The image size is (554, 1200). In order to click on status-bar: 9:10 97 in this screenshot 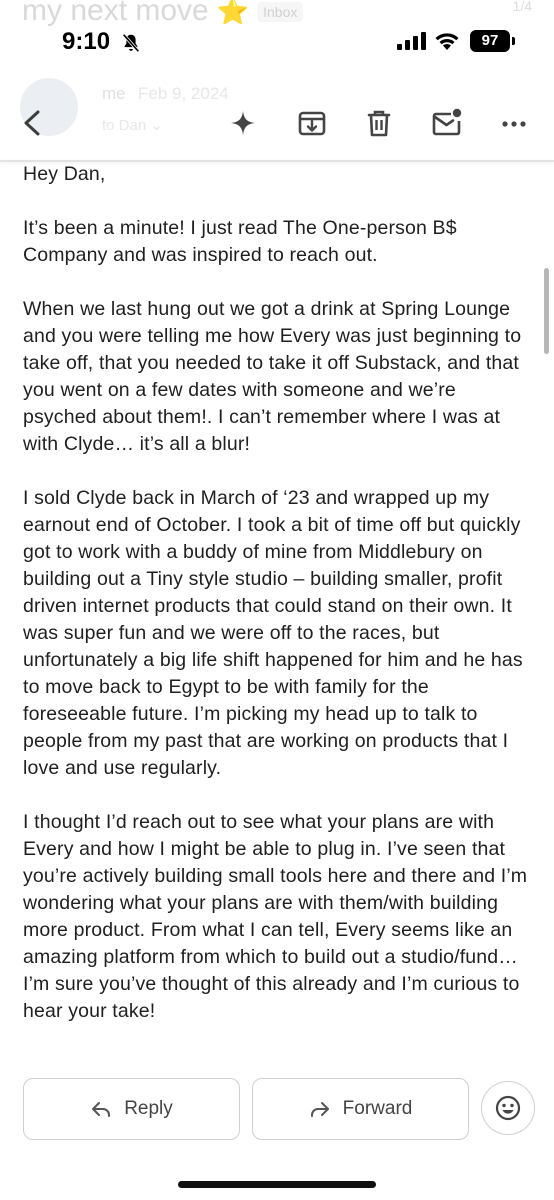, I will do `click(277, 40)`.